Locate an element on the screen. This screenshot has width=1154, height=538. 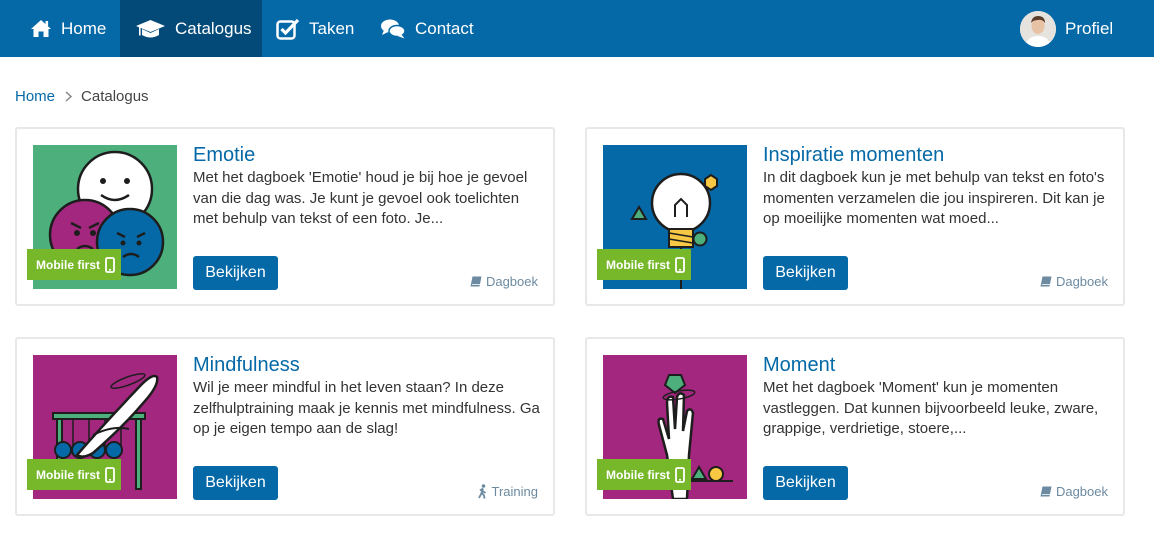
nav-catalogus: Catalogus is located at coordinates (191, 28).